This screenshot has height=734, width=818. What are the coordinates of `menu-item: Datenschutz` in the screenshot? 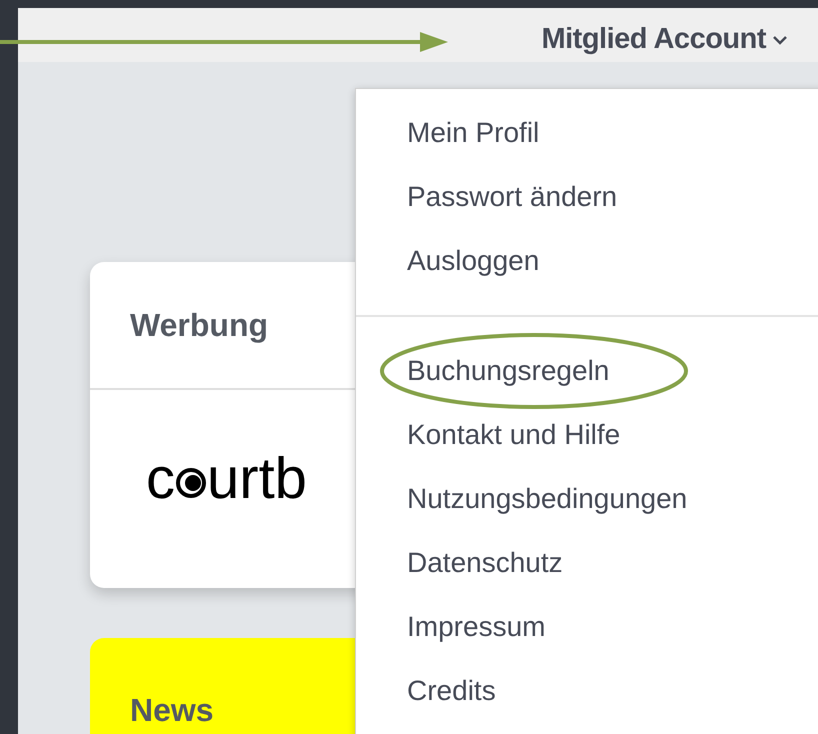 It's located at (485, 563).